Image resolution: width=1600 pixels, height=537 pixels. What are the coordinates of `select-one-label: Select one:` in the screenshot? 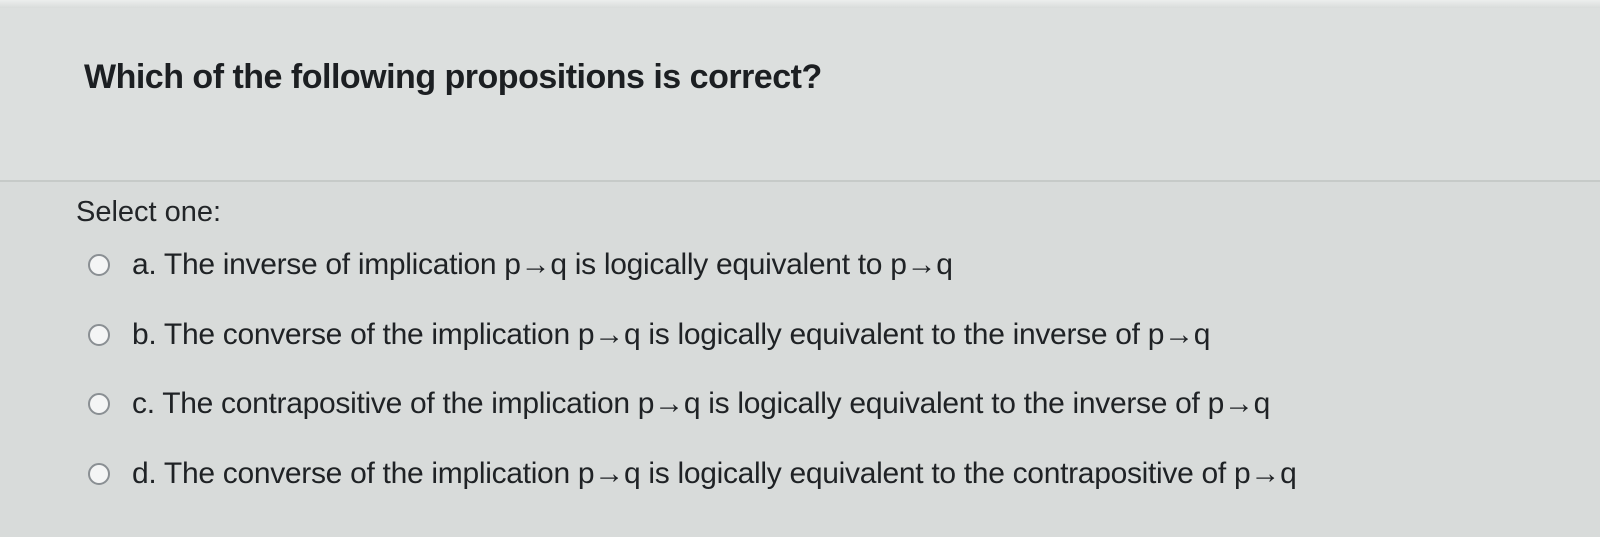 It's located at (149, 212).